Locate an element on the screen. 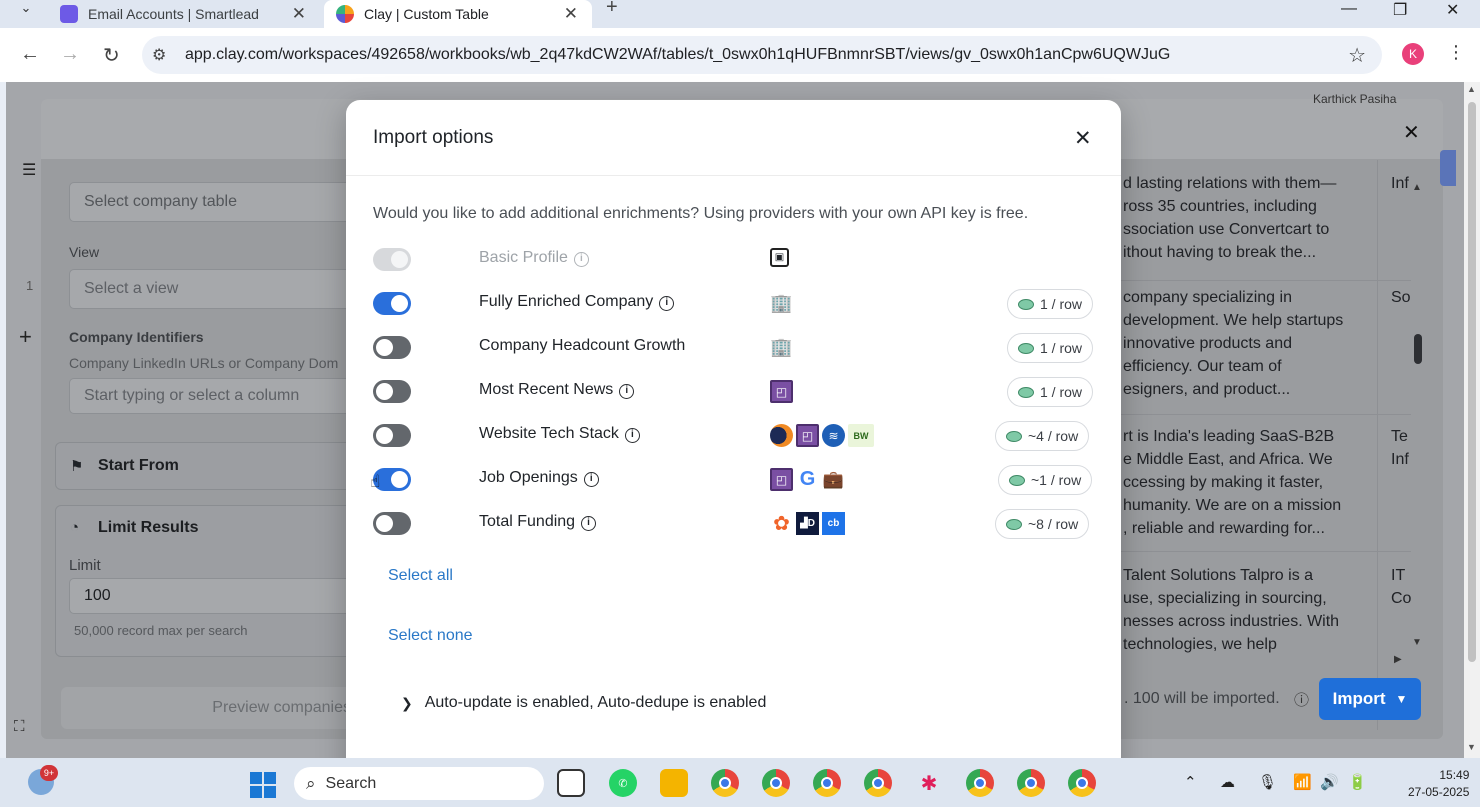 The height and width of the screenshot is (807, 1480). most-recent-news-toggle is located at coordinates (392, 391).